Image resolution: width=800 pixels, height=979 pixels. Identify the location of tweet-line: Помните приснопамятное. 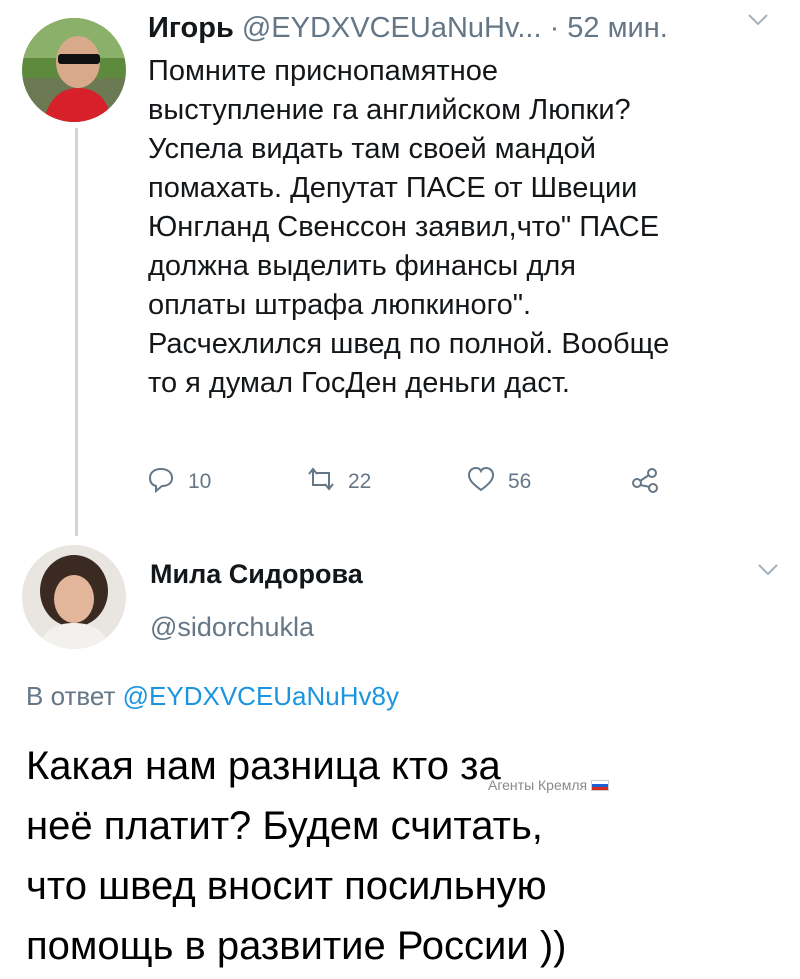
(323, 71).